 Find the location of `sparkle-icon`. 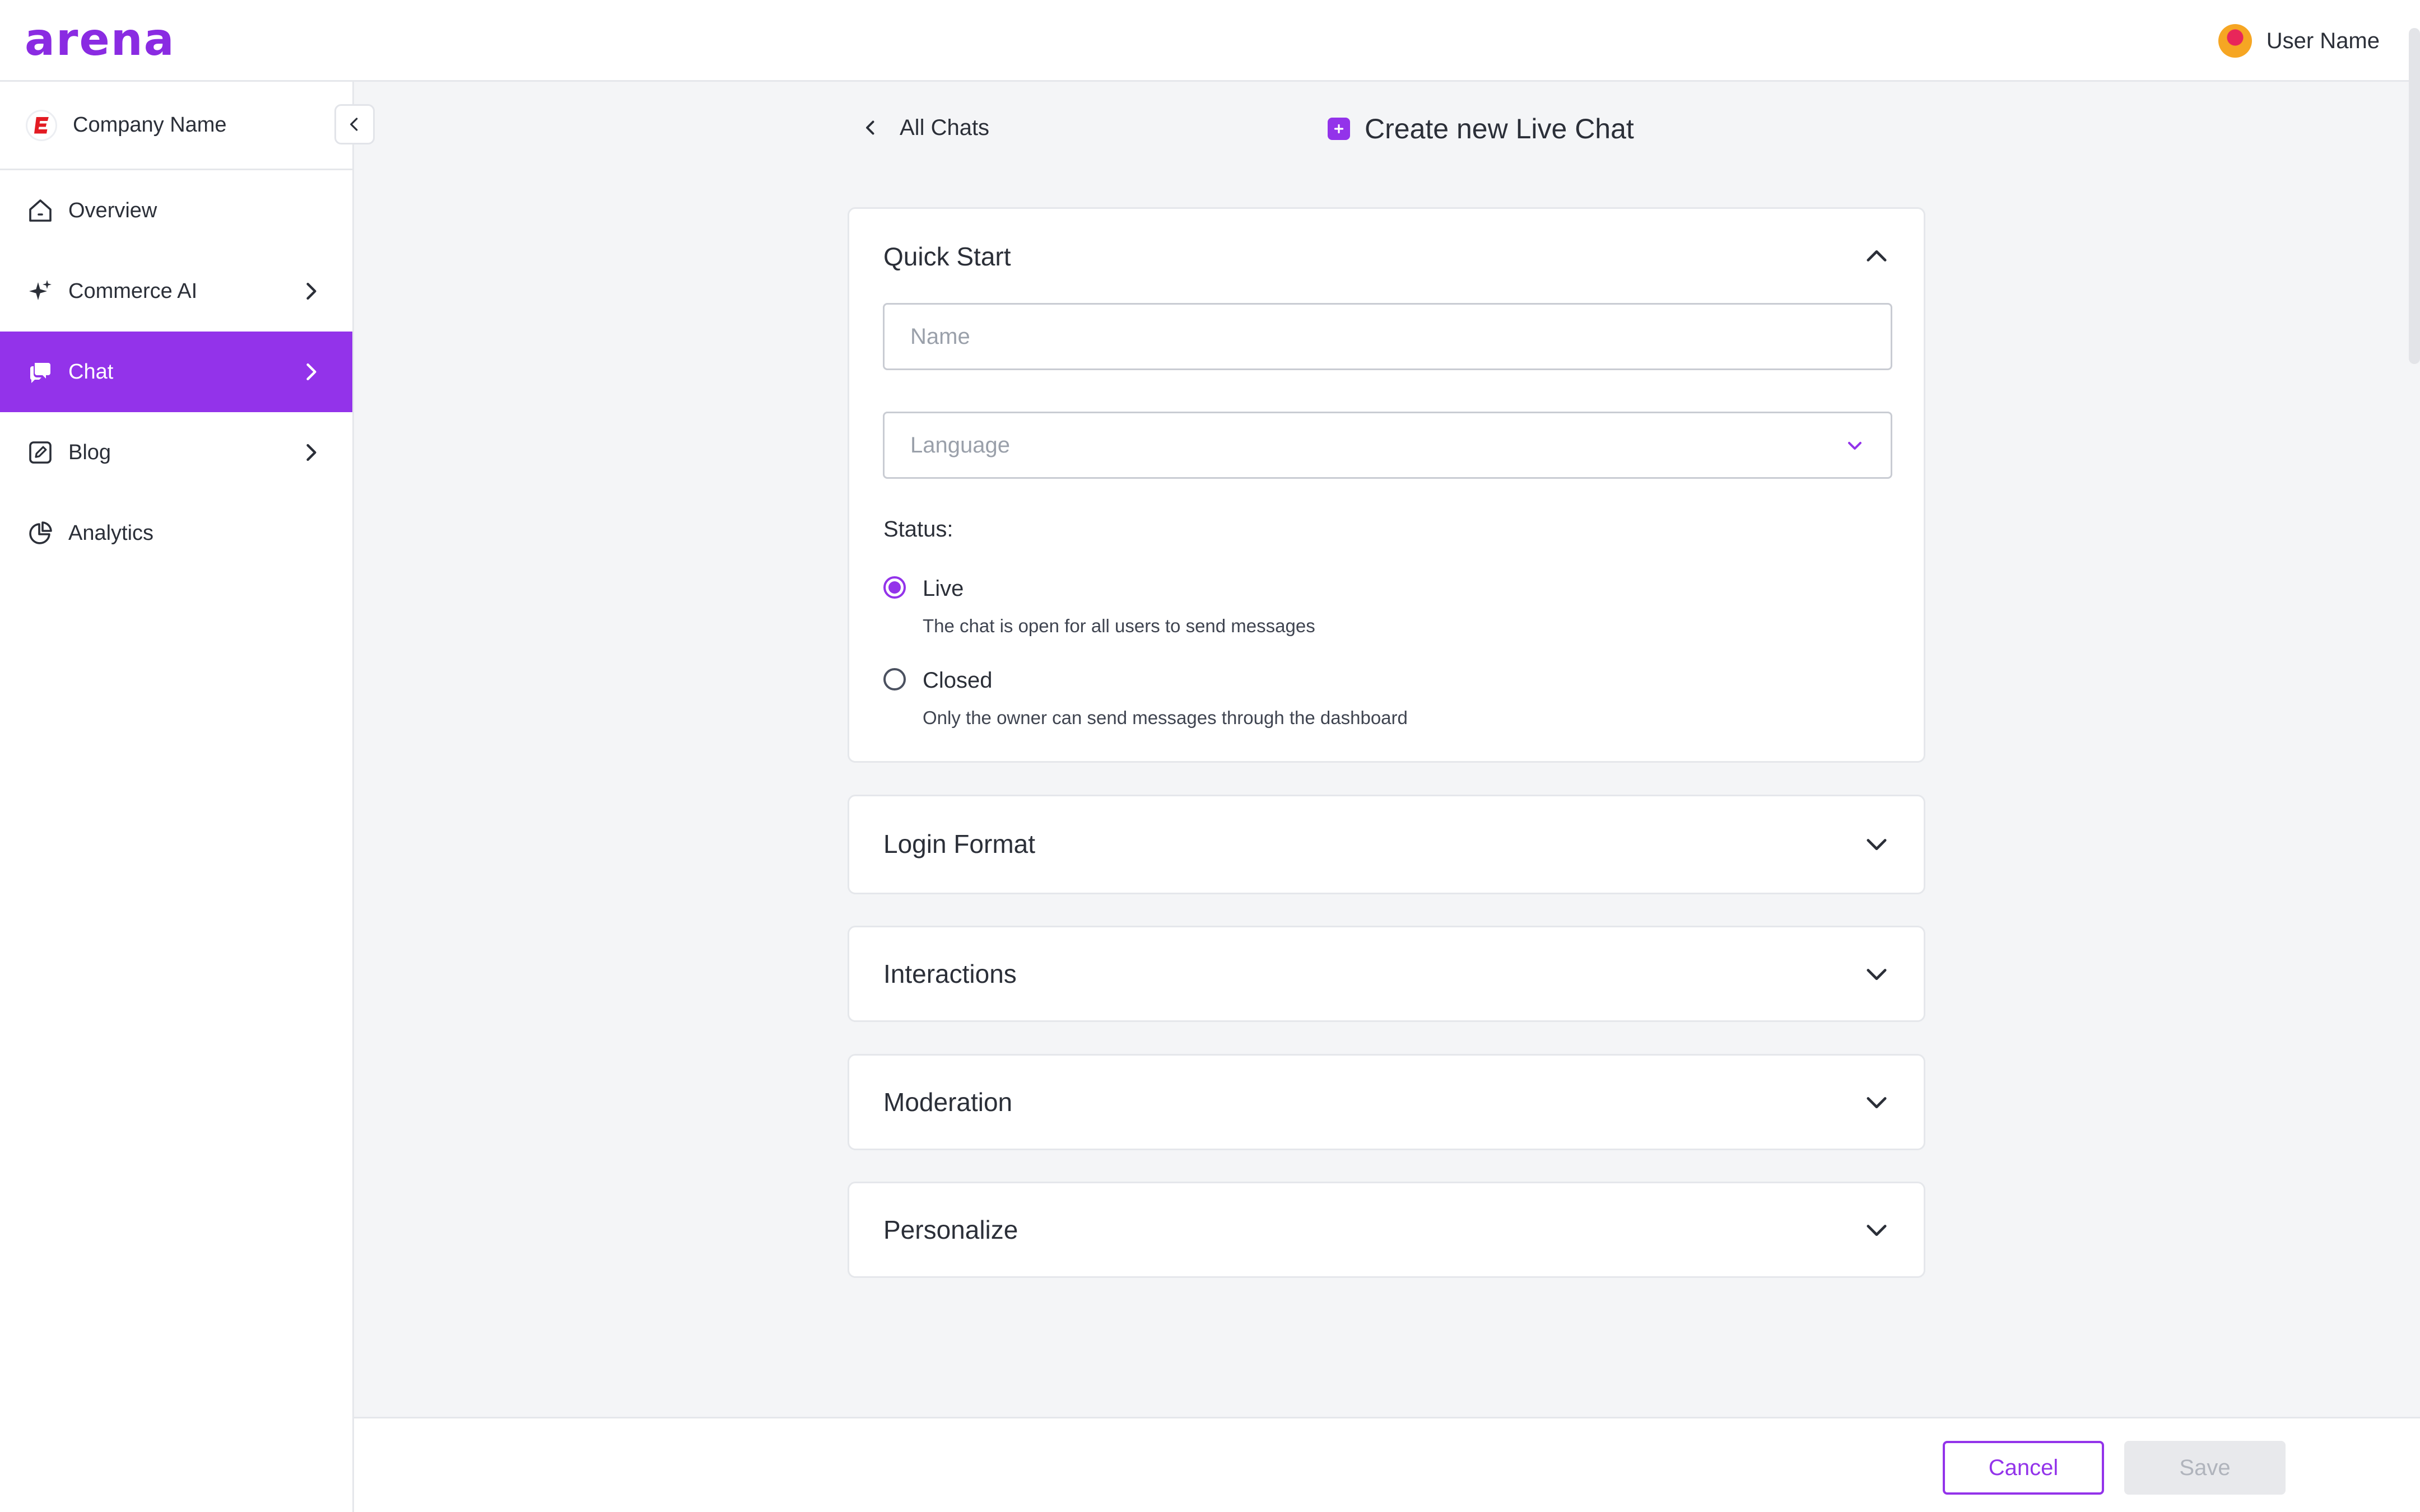

sparkle-icon is located at coordinates (40, 292).